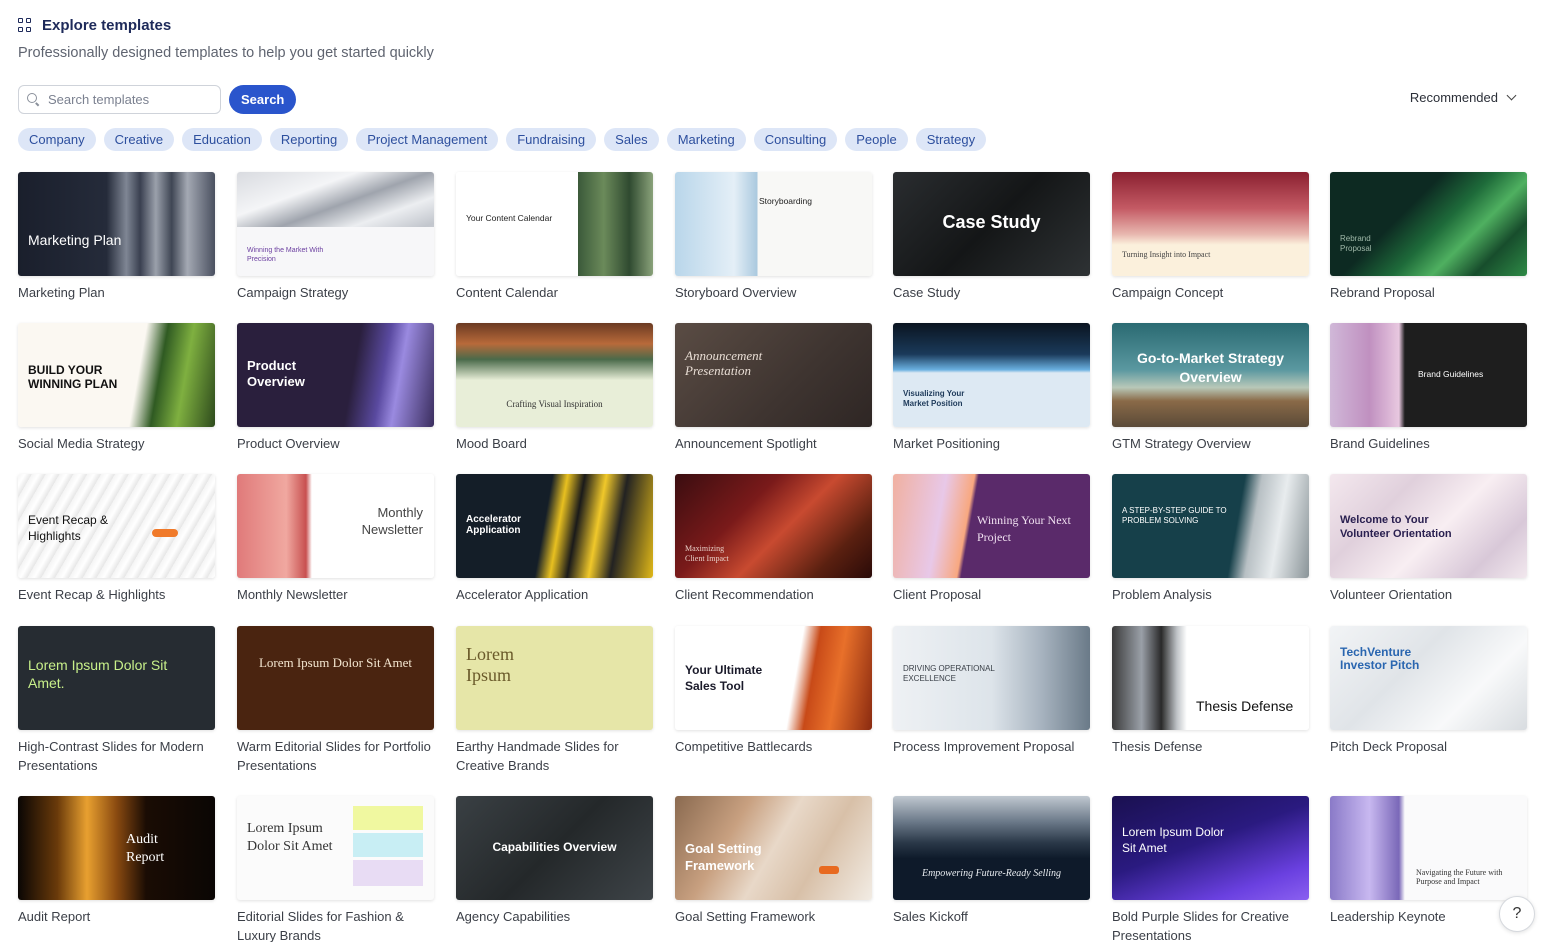  I want to click on thumbnail-title: Event Recap & Highlights, so click(68, 528).